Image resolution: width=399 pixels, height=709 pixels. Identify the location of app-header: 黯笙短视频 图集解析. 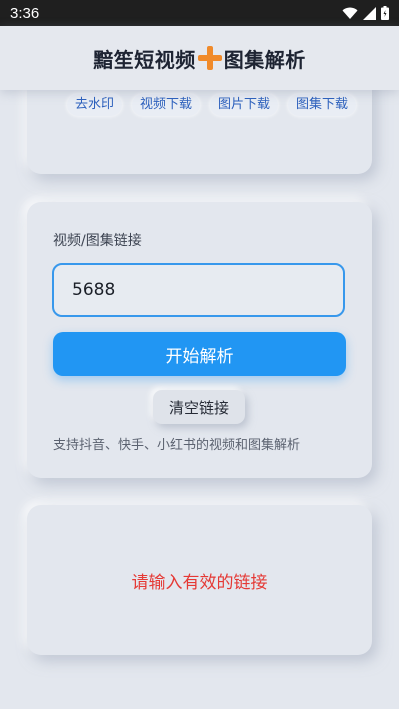
(199, 58).